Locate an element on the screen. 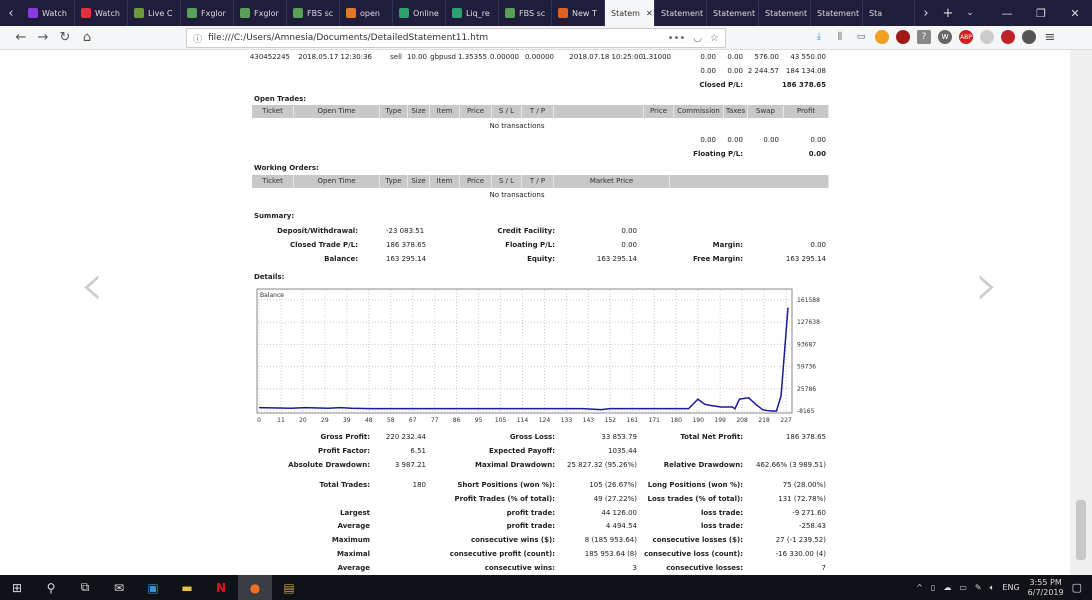 This screenshot has height=600, width=1092. tab-label: Fxglor is located at coordinates (266, 13).